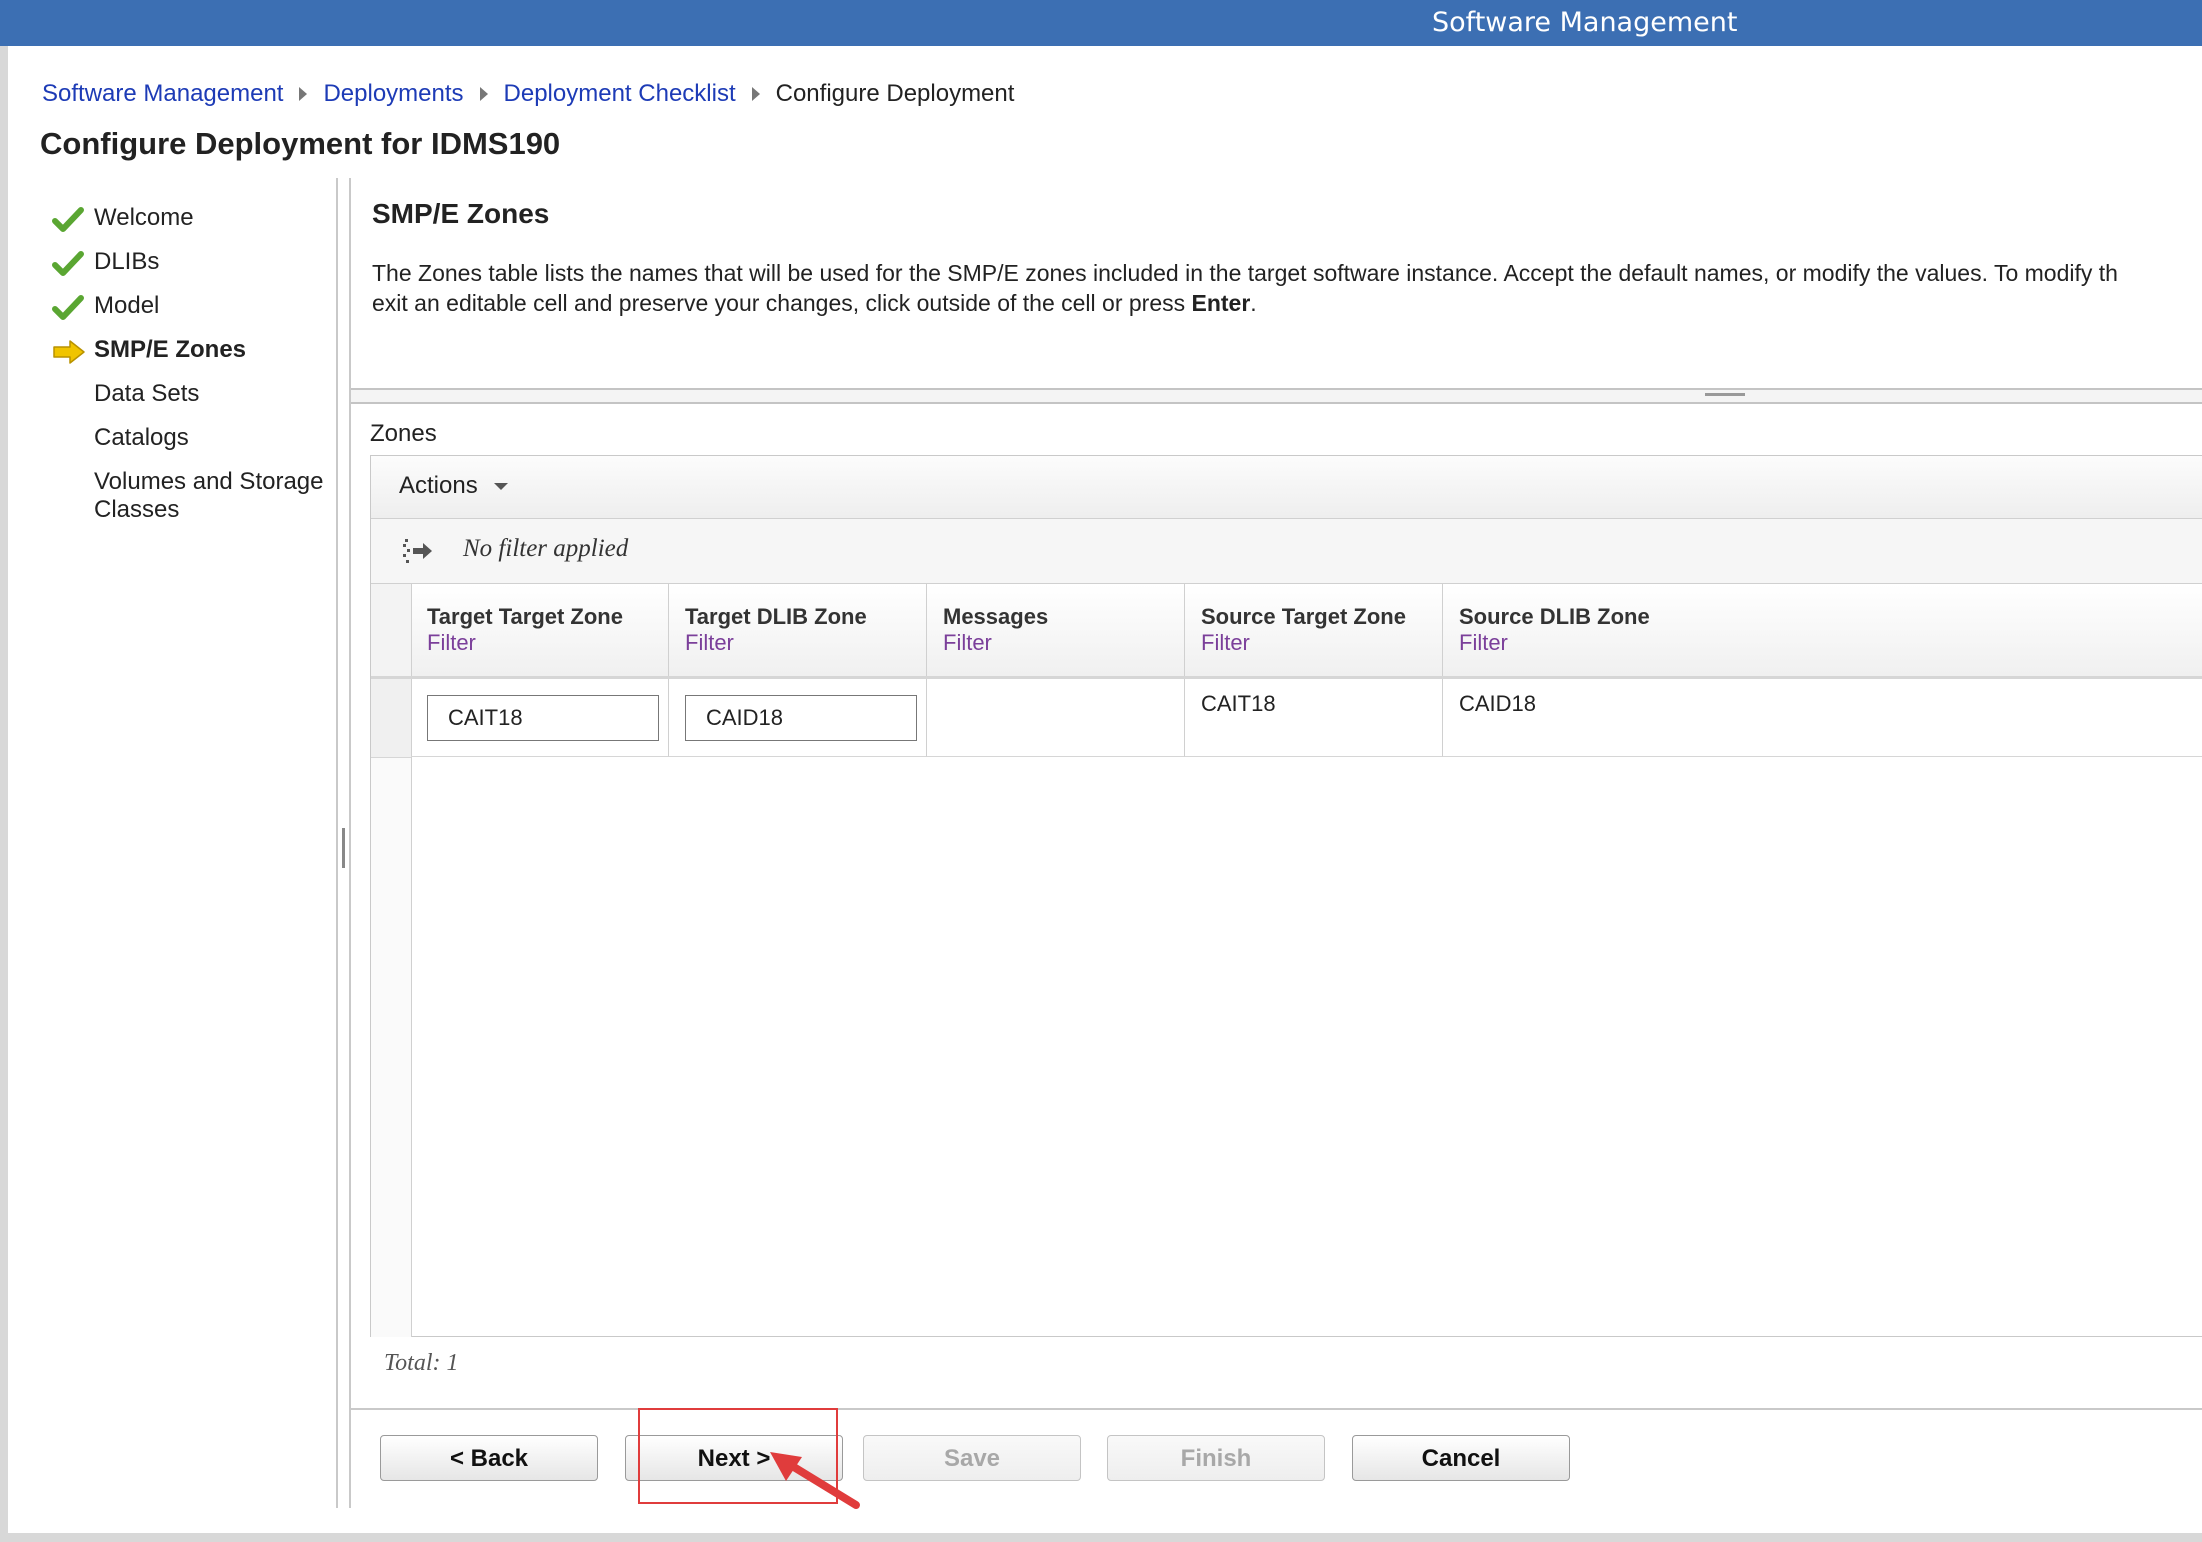 The height and width of the screenshot is (1542, 2202). What do you see at coordinates (895, 93) in the screenshot?
I see `breadcrumb-current: Configure Deployment` at bounding box center [895, 93].